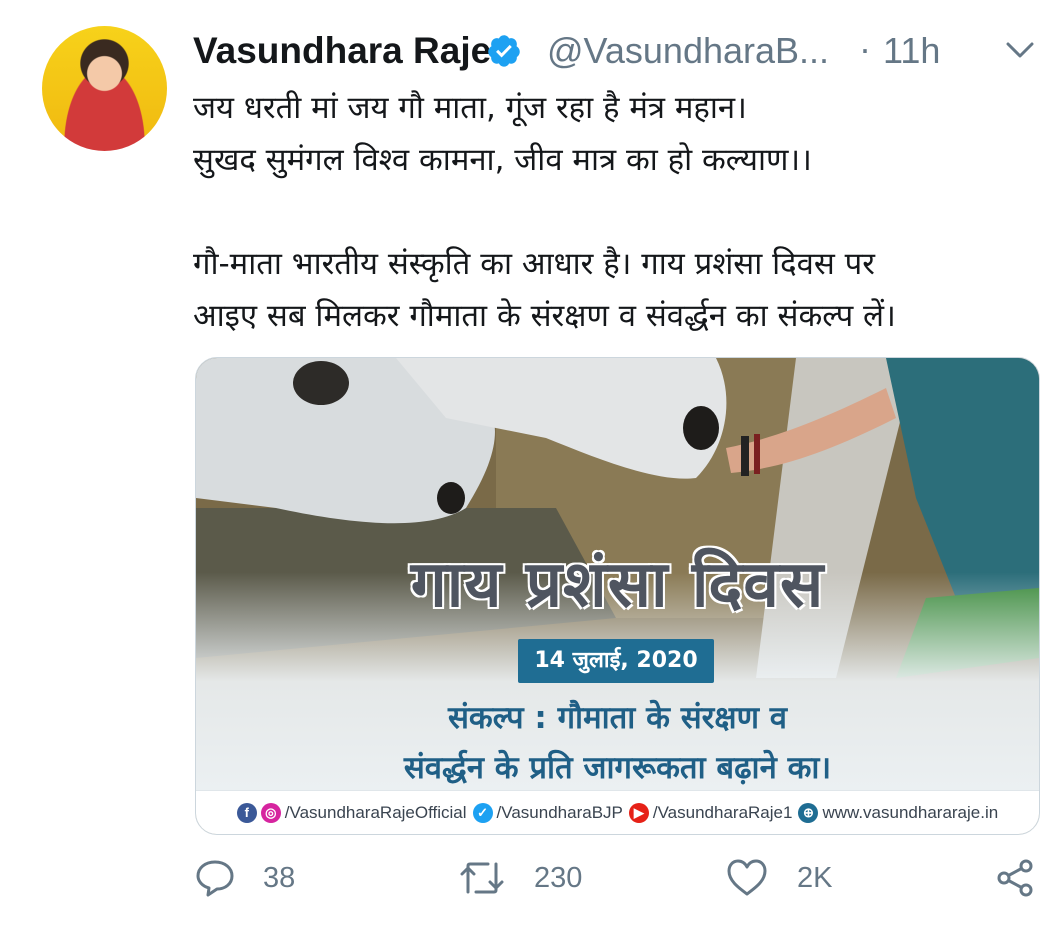  I want to click on facebook-icon: f, so click(246, 813).